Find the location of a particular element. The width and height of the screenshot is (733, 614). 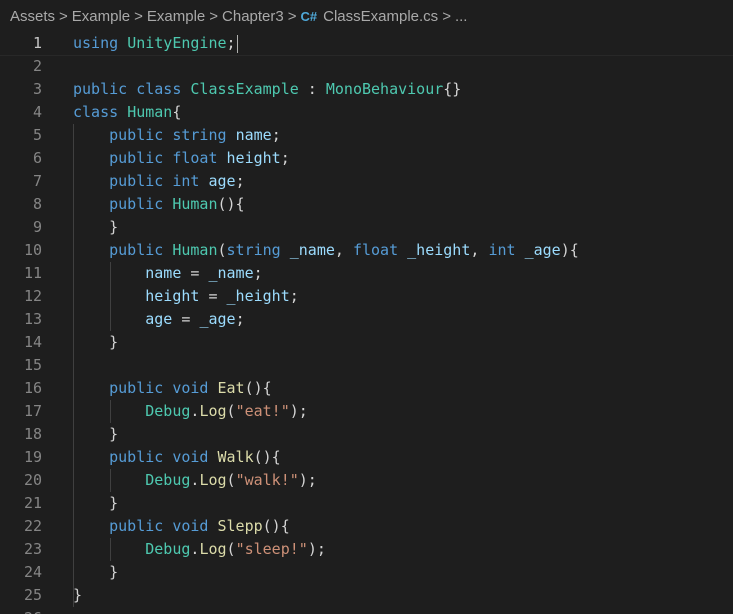

code-line: 18 } is located at coordinates (366, 434).